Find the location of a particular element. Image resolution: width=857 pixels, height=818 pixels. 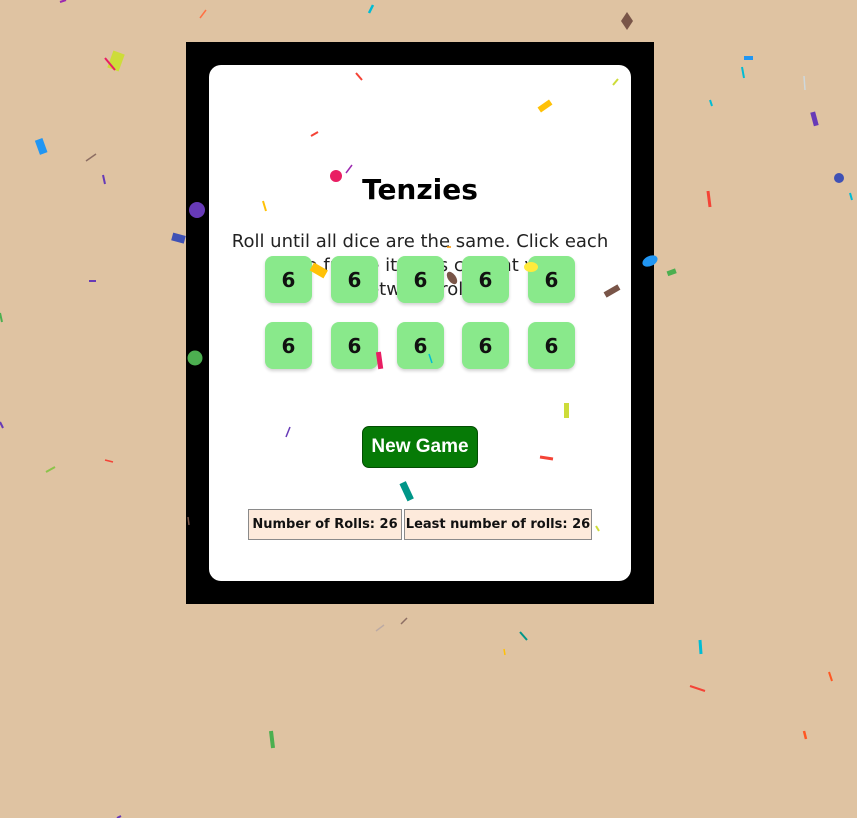

die-7: 6 is located at coordinates (354, 345).